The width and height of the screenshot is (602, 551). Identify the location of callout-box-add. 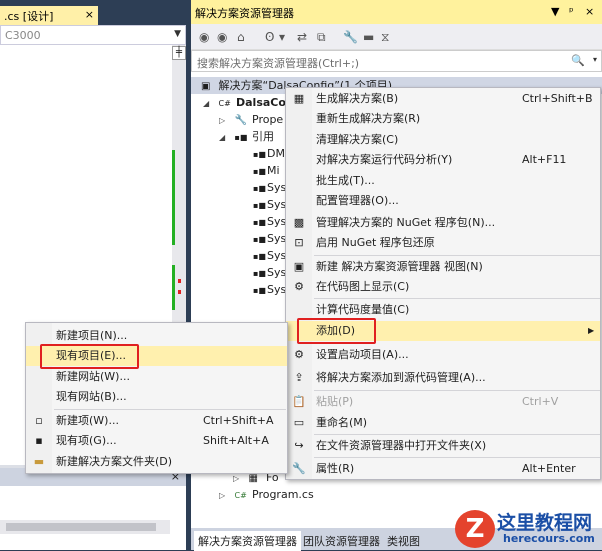
(336, 331).